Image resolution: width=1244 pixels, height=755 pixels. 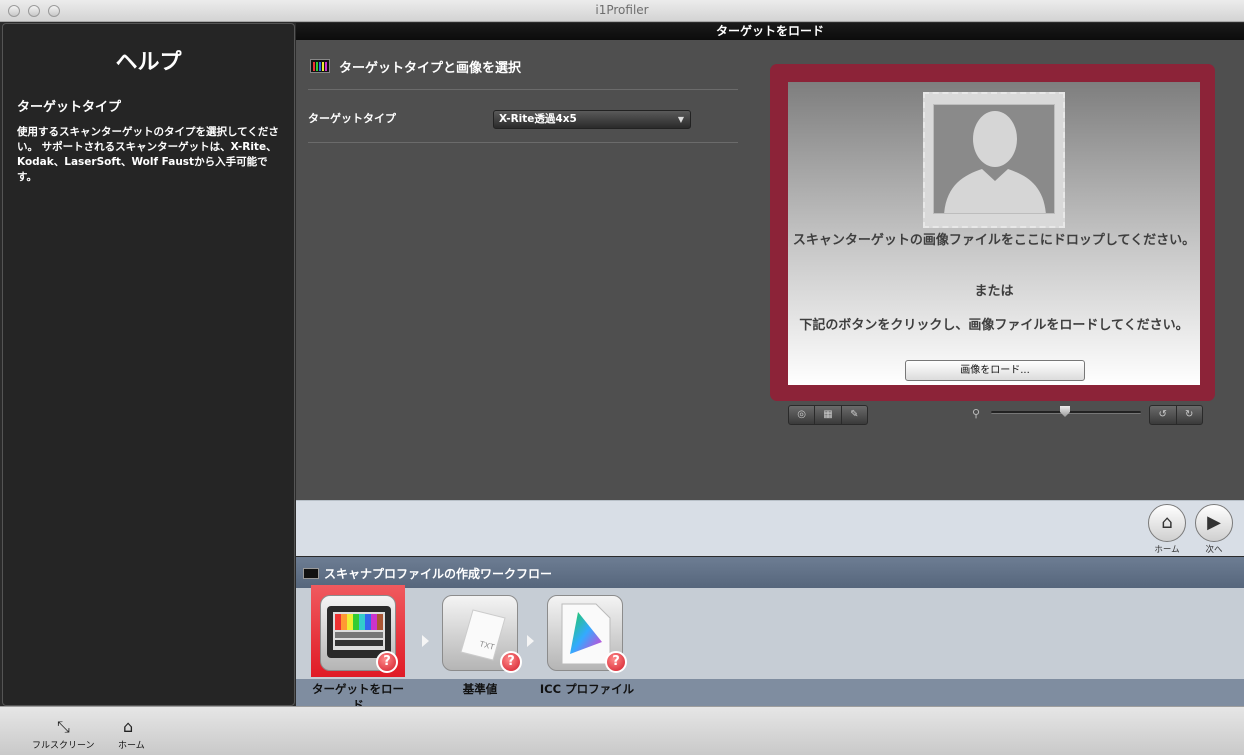 What do you see at coordinates (1065, 411) in the screenshot?
I see `zoom-slider-thumb` at bounding box center [1065, 411].